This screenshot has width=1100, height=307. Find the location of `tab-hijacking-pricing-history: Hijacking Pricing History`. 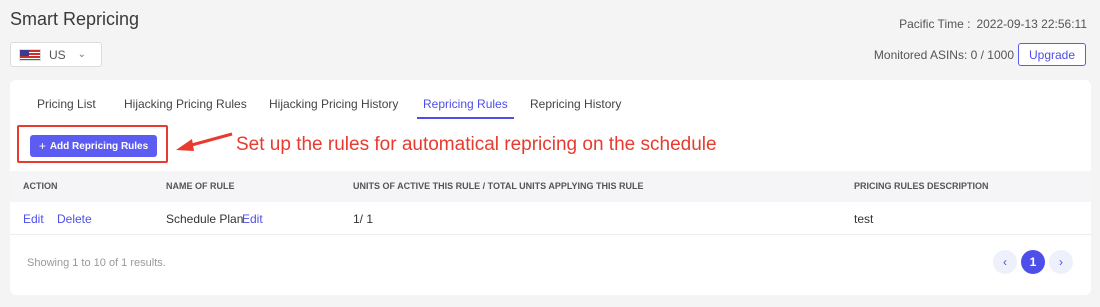

tab-hijacking-pricing-history: Hijacking Pricing History is located at coordinates (333, 107).